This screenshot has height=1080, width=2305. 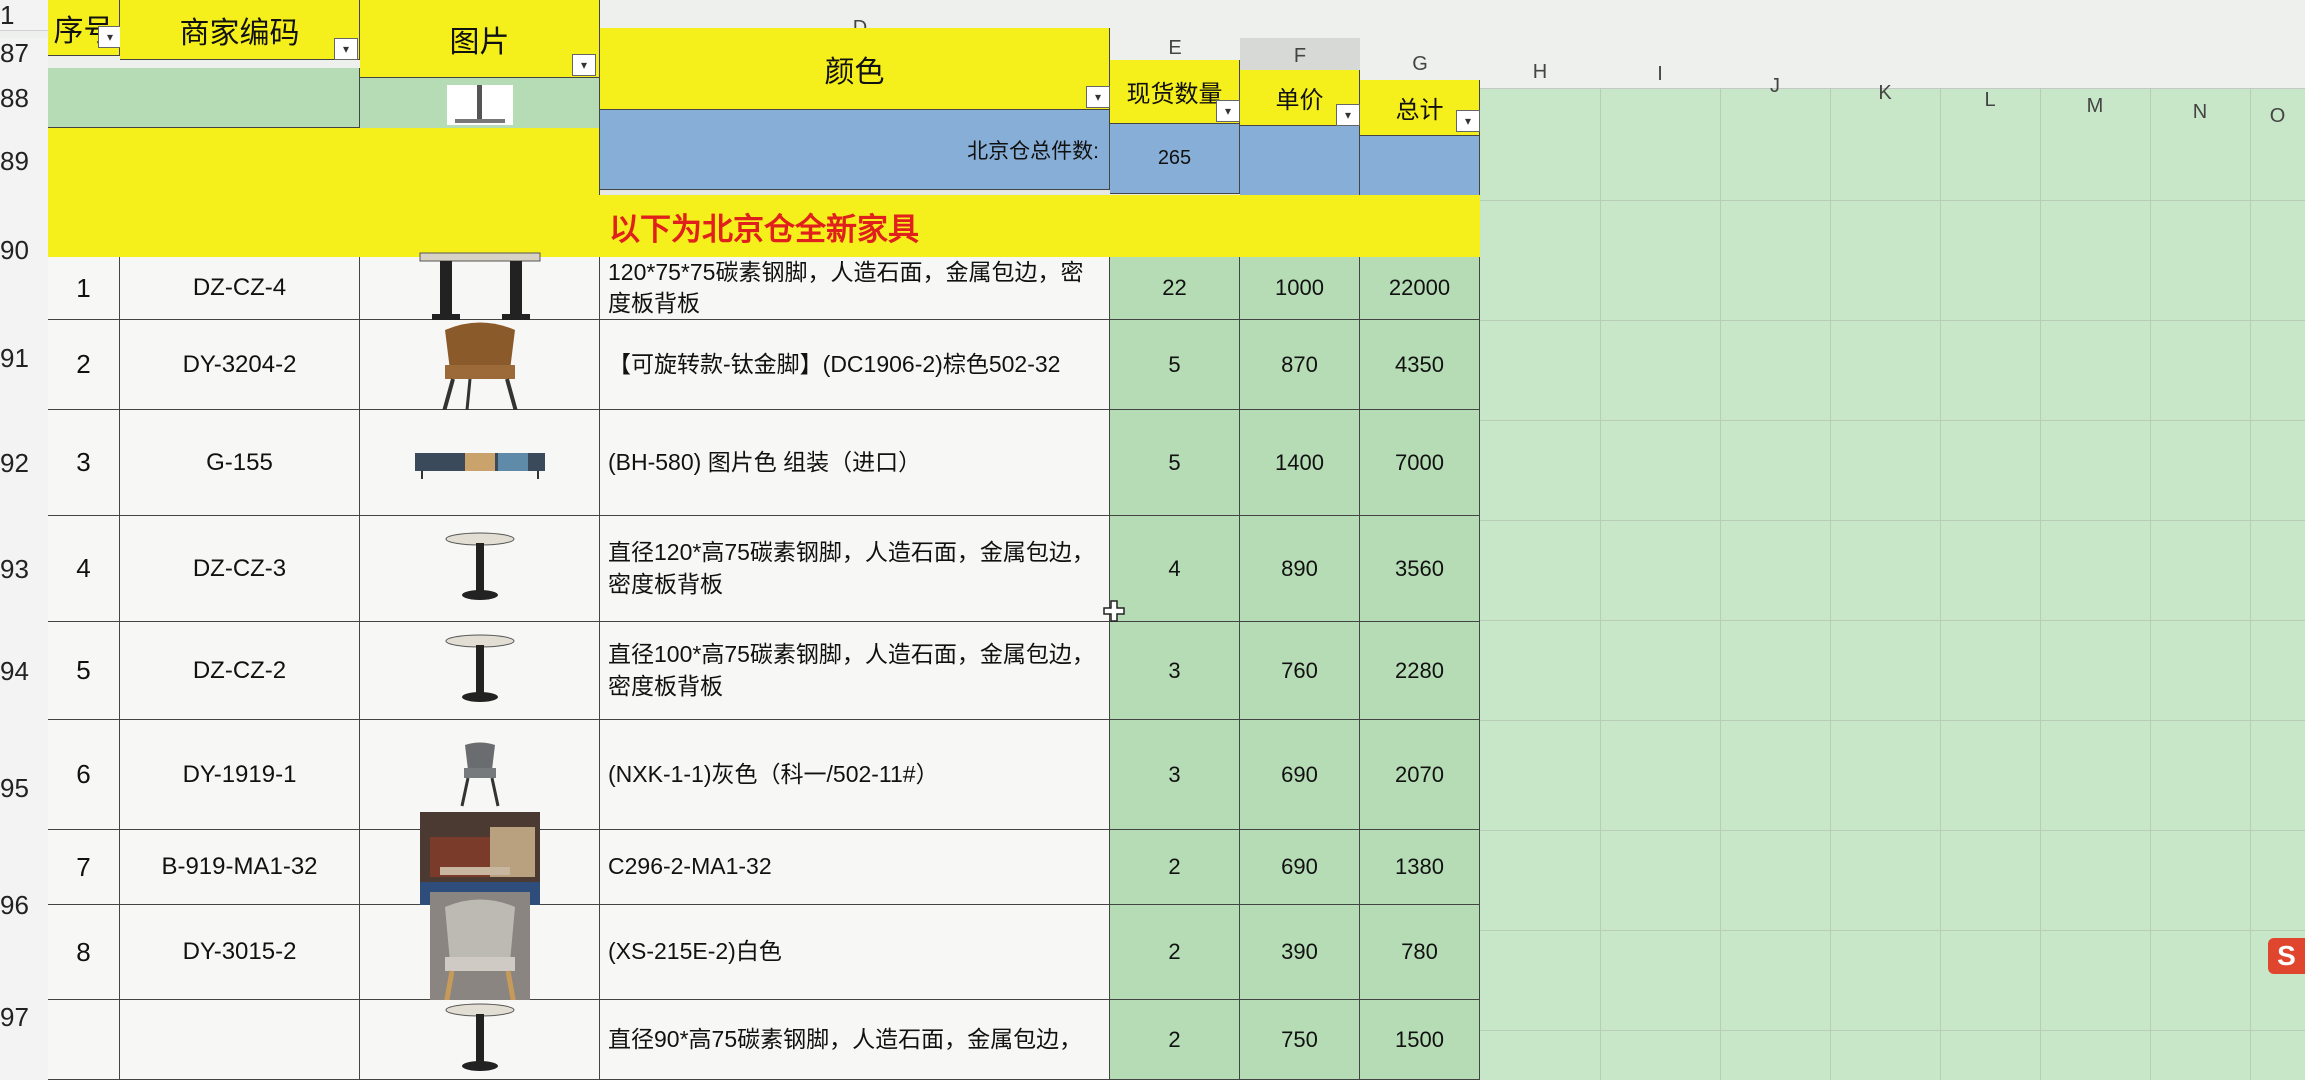 I want to click on column-letter-m: M, so click(x=2095, y=106).